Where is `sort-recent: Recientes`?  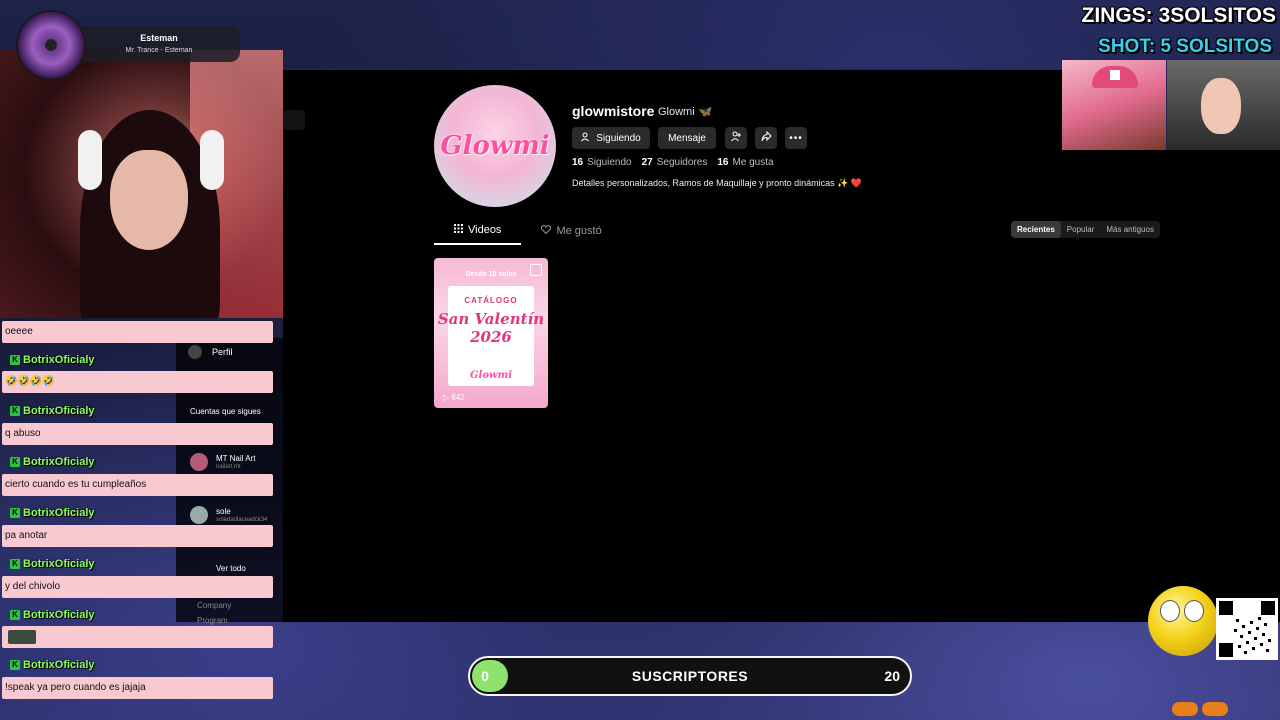
sort-recent: Recientes is located at coordinates (1036, 229).